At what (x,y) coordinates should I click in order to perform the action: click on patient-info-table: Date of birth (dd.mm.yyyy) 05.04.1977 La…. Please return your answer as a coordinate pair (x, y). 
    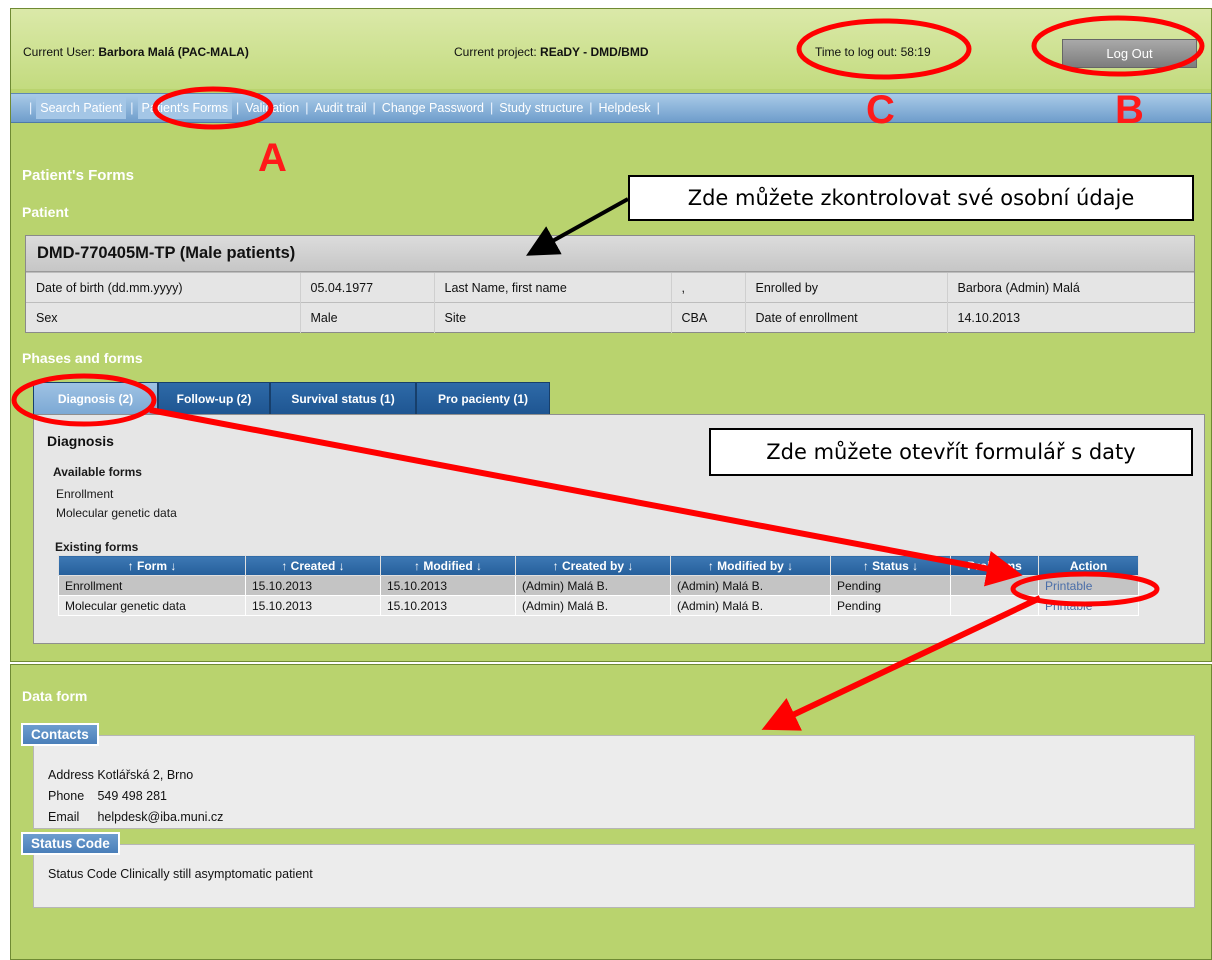
    Looking at the image, I should click on (610, 302).